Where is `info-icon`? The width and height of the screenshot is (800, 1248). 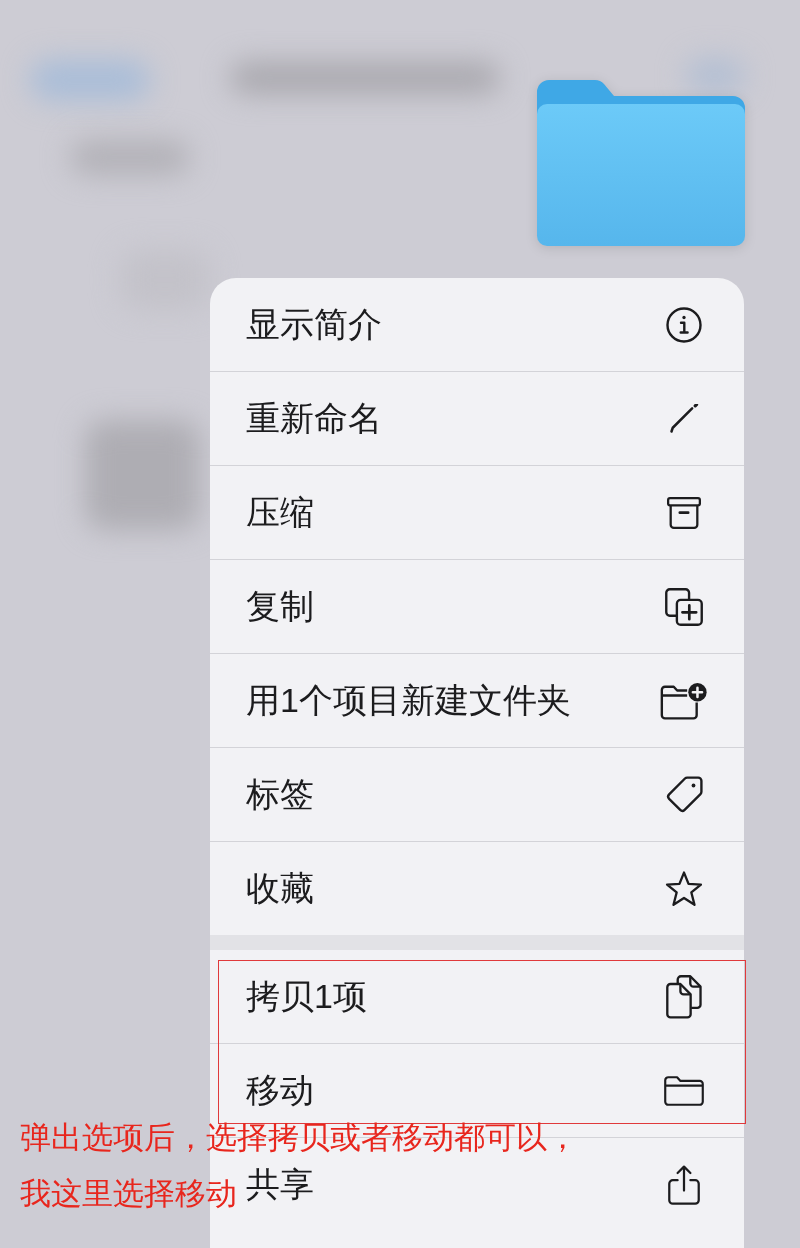 info-icon is located at coordinates (684, 324).